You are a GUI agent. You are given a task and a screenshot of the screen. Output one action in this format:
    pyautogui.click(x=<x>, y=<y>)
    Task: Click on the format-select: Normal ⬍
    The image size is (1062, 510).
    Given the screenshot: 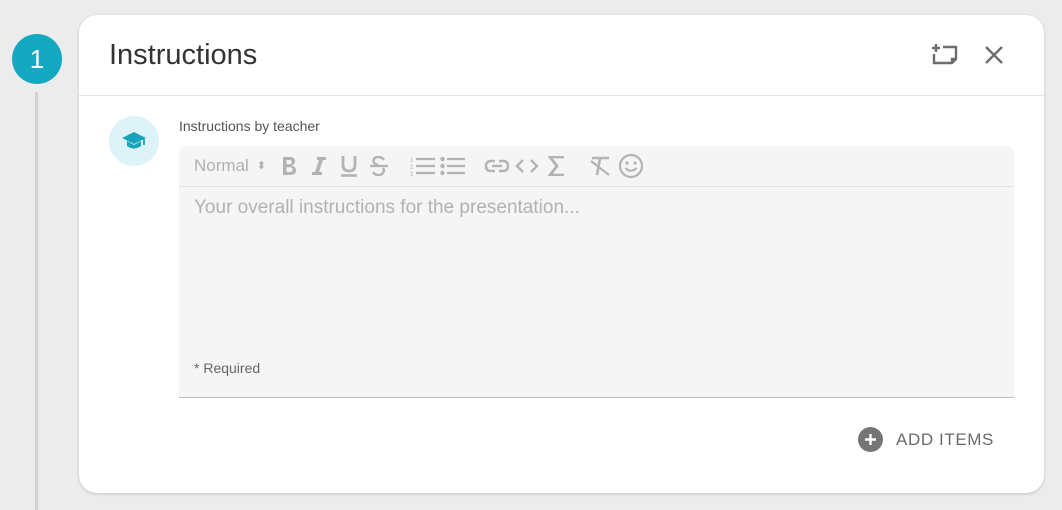 What is the action you would take?
    pyautogui.click(x=230, y=166)
    